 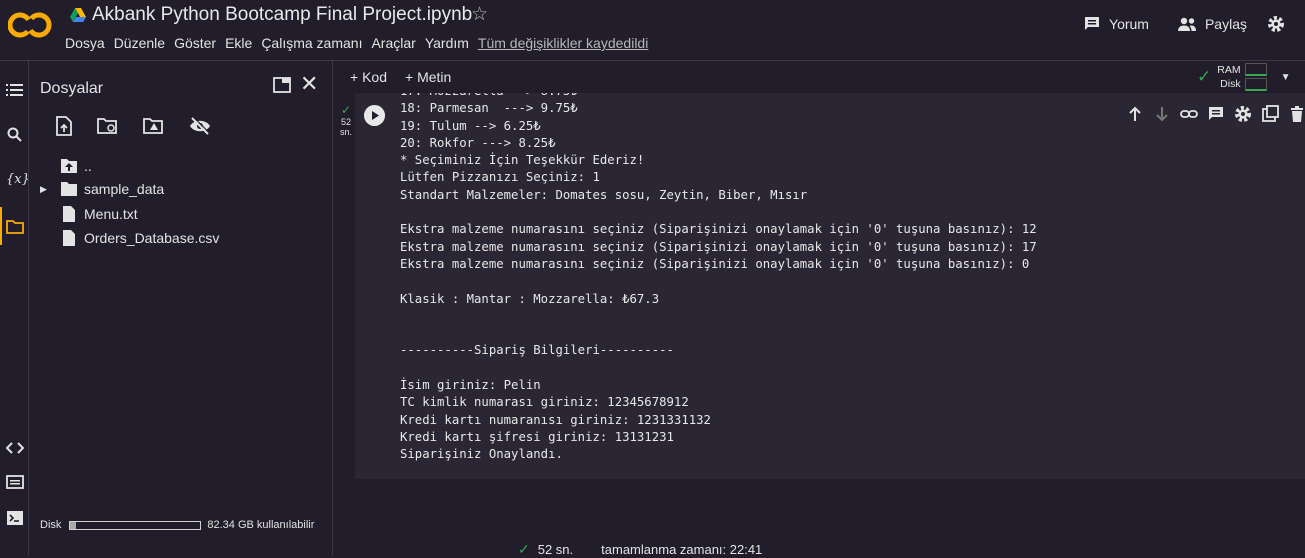 I want to click on header-actions: Yorum Paylaş, so click(x=1194, y=24).